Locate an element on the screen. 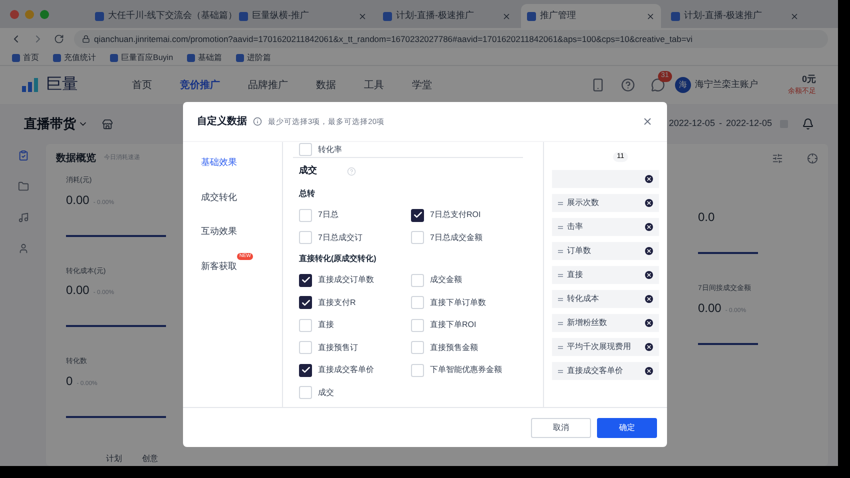 The width and height of the screenshot is (850, 478). crosshair-icon is located at coordinates (812, 158).